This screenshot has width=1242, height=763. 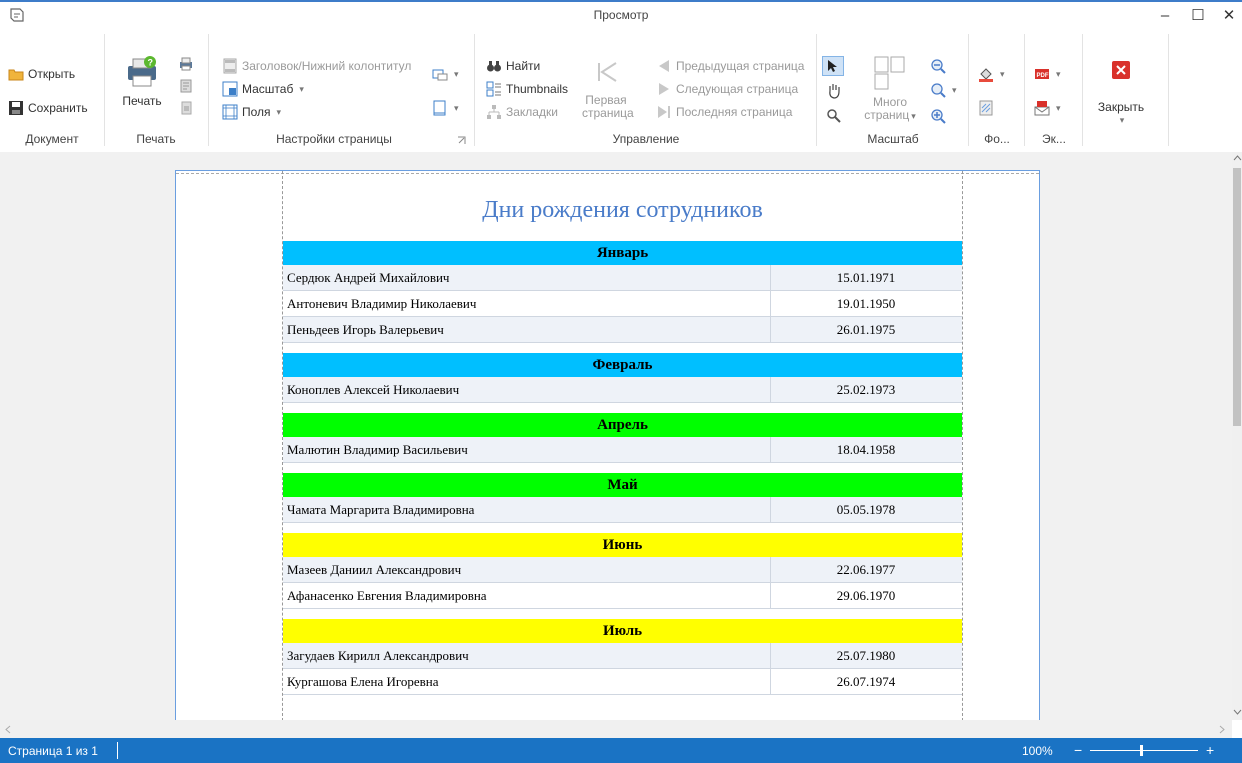 I want to click on pdf-icon: PDF, so click(x=1042, y=74).